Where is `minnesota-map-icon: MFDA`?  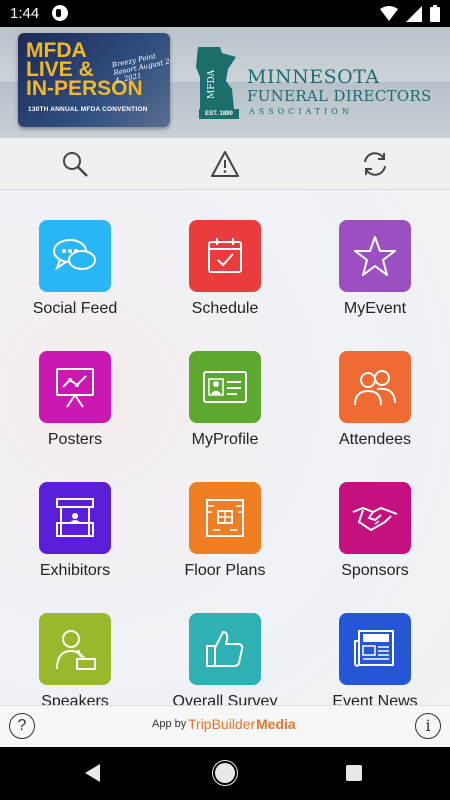 minnesota-map-icon: MFDA is located at coordinates (216, 78).